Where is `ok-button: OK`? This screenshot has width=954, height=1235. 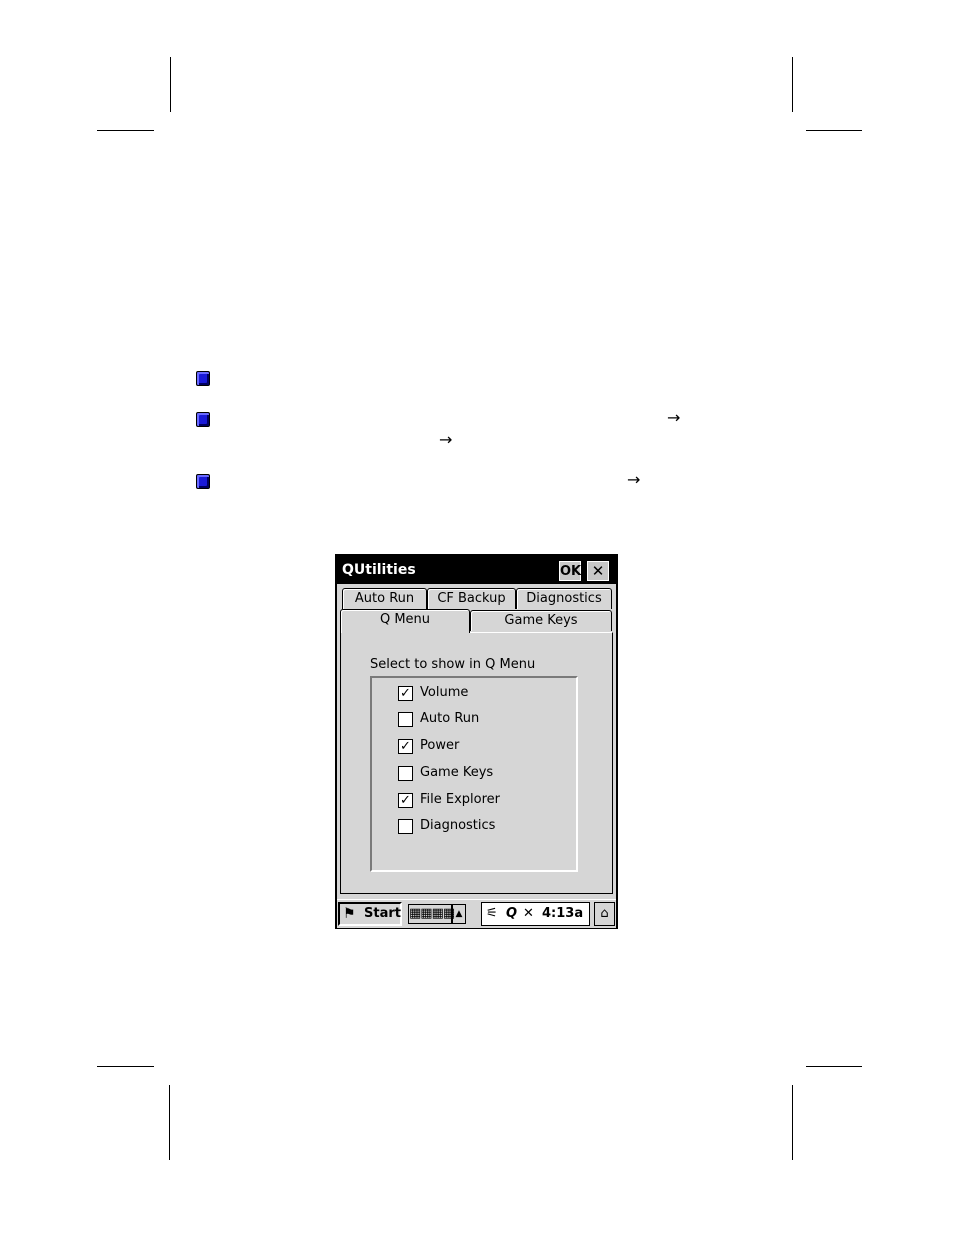
ok-button: OK is located at coordinates (570, 571).